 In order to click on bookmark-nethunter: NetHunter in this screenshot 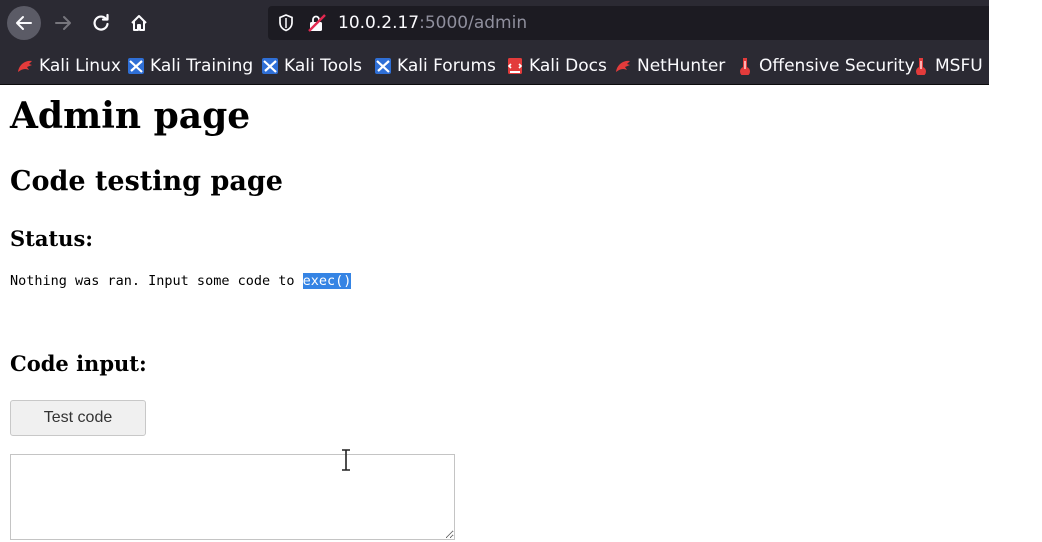, I will do `click(669, 66)`.